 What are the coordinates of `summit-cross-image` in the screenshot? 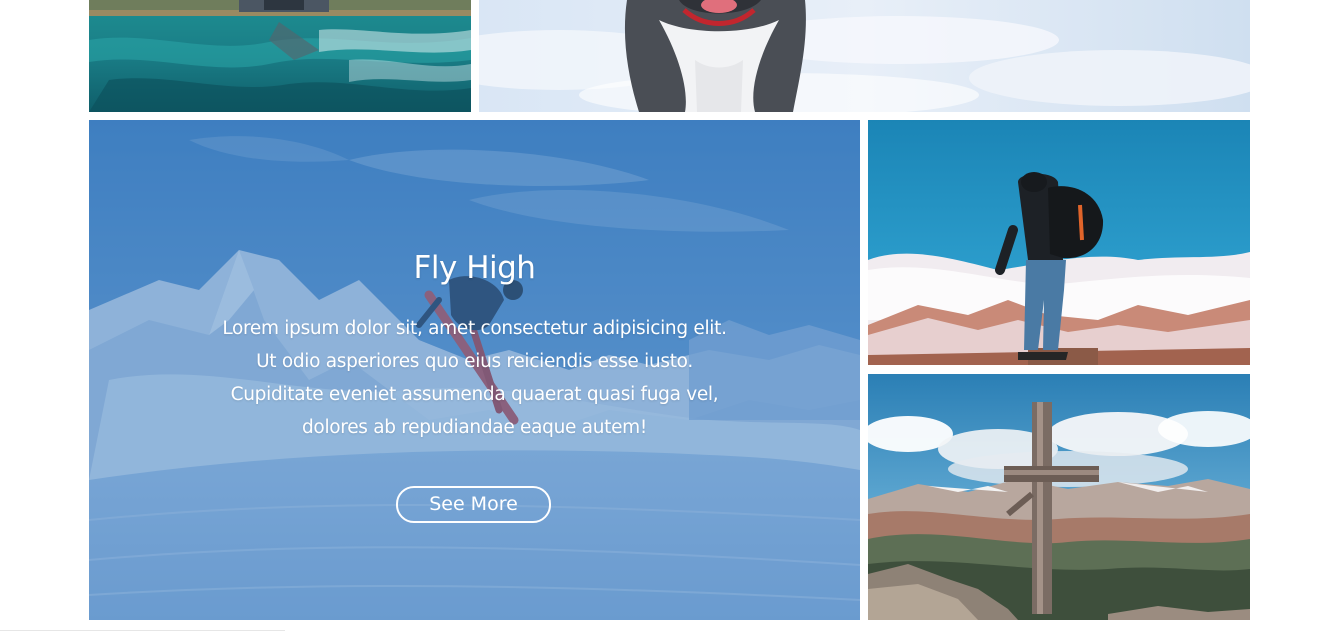 It's located at (1059, 497).